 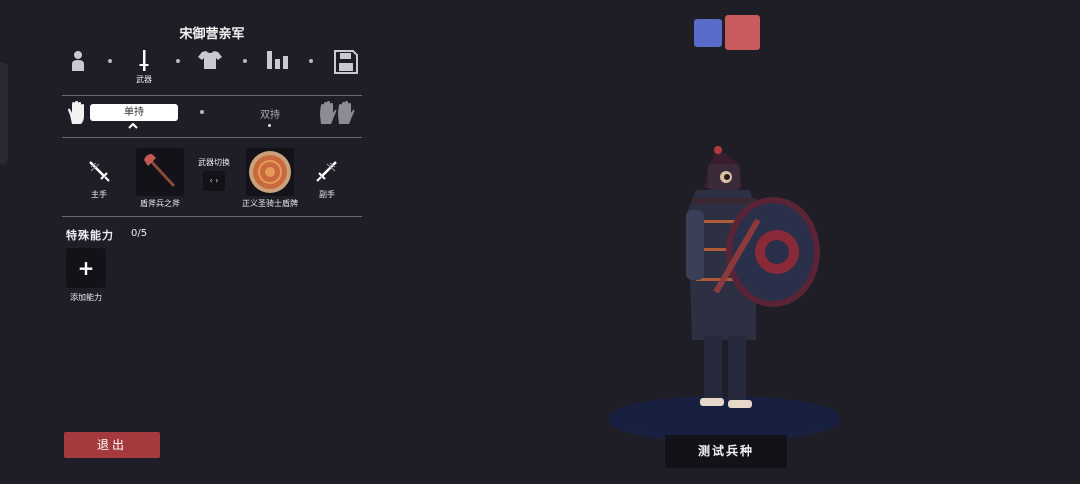 What do you see at coordinates (212, 116) in the screenshot?
I see `grip-selector: 单持 双持` at bounding box center [212, 116].